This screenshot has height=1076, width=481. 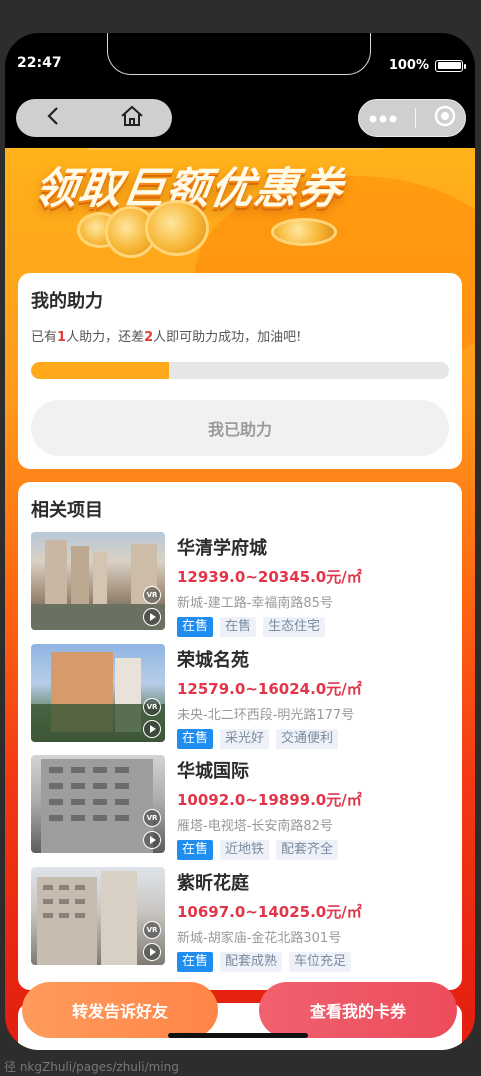 What do you see at coordinates (255, 826) in the screenshot?
I see `project-address: 雁塔-电视塔-长安南路82号` at bounding box center [255, 826].